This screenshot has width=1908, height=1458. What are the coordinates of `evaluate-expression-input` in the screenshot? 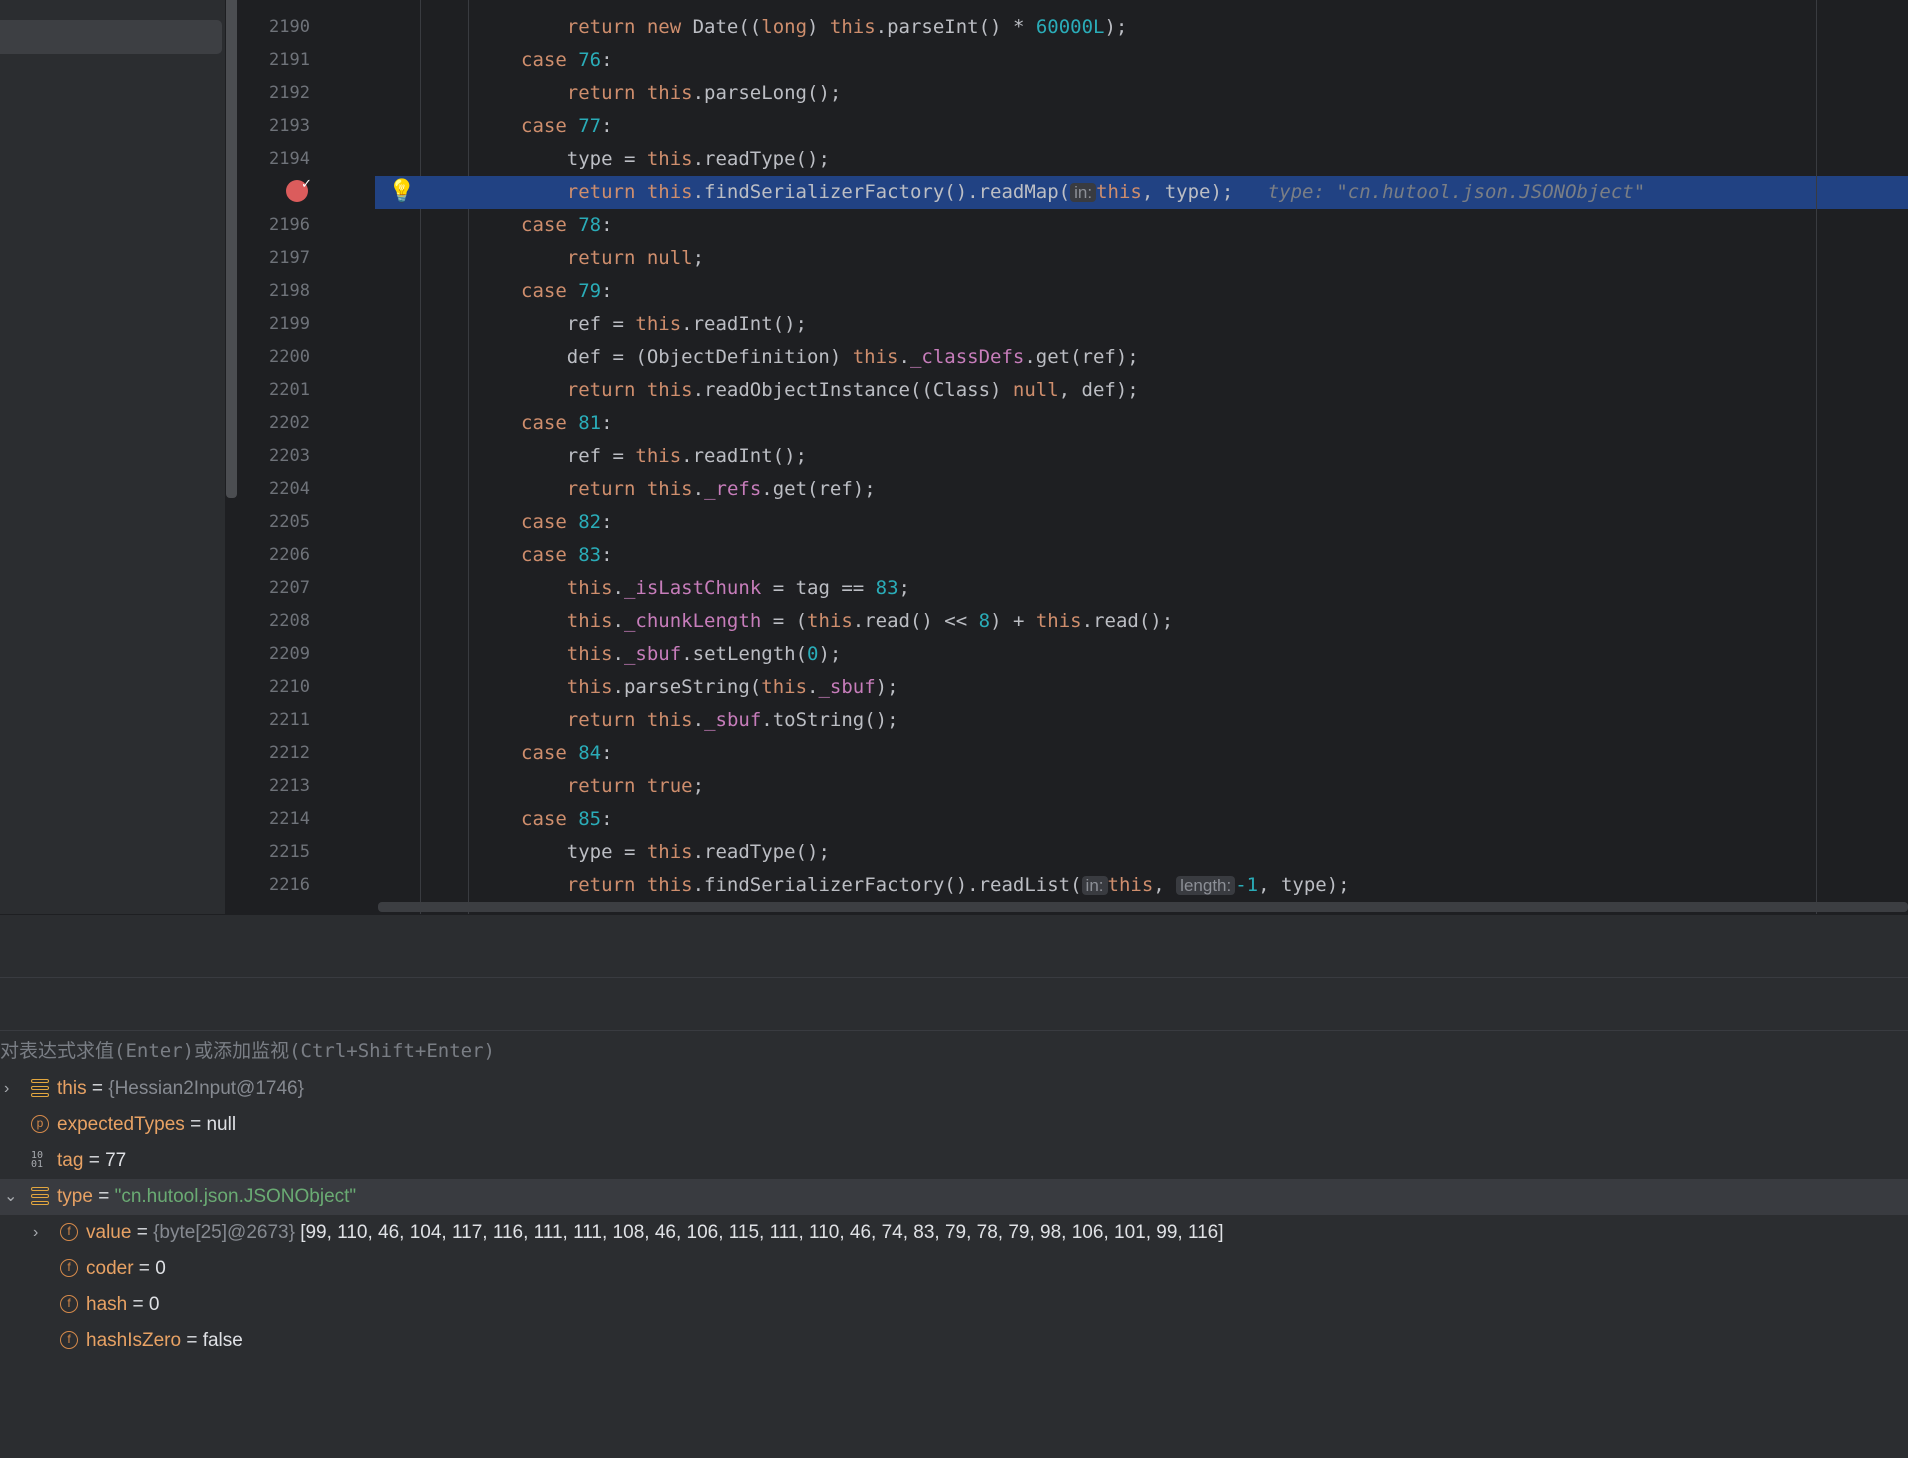 It's located at (954, 1051).